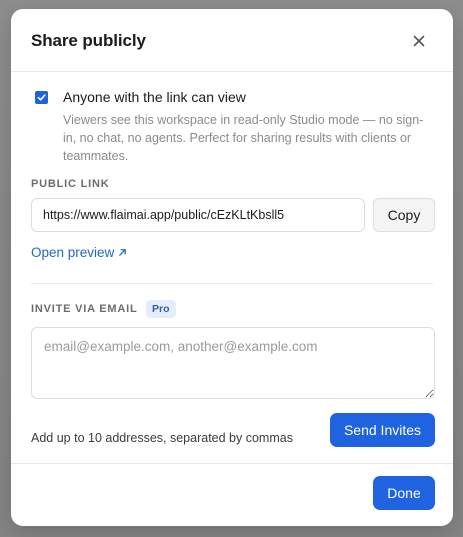 The height and width of the screenshot is (537, 463). I want to click on public-access-checkbox, so click(41, 97).